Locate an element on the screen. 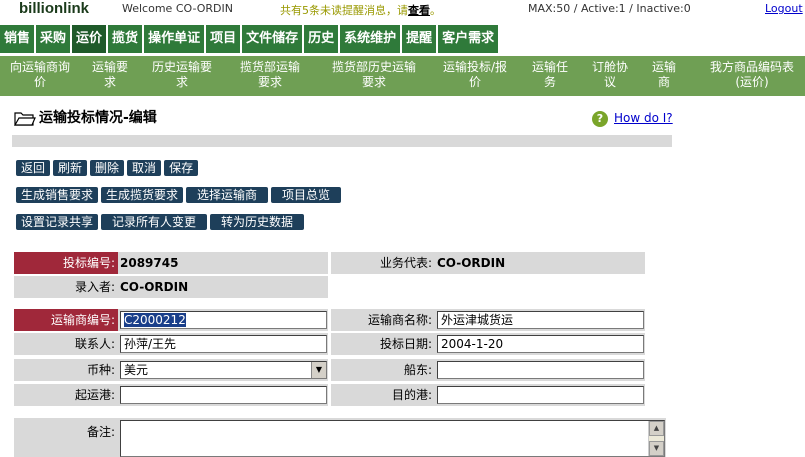  save-button: 保存 is located at coordinates (181, 168).